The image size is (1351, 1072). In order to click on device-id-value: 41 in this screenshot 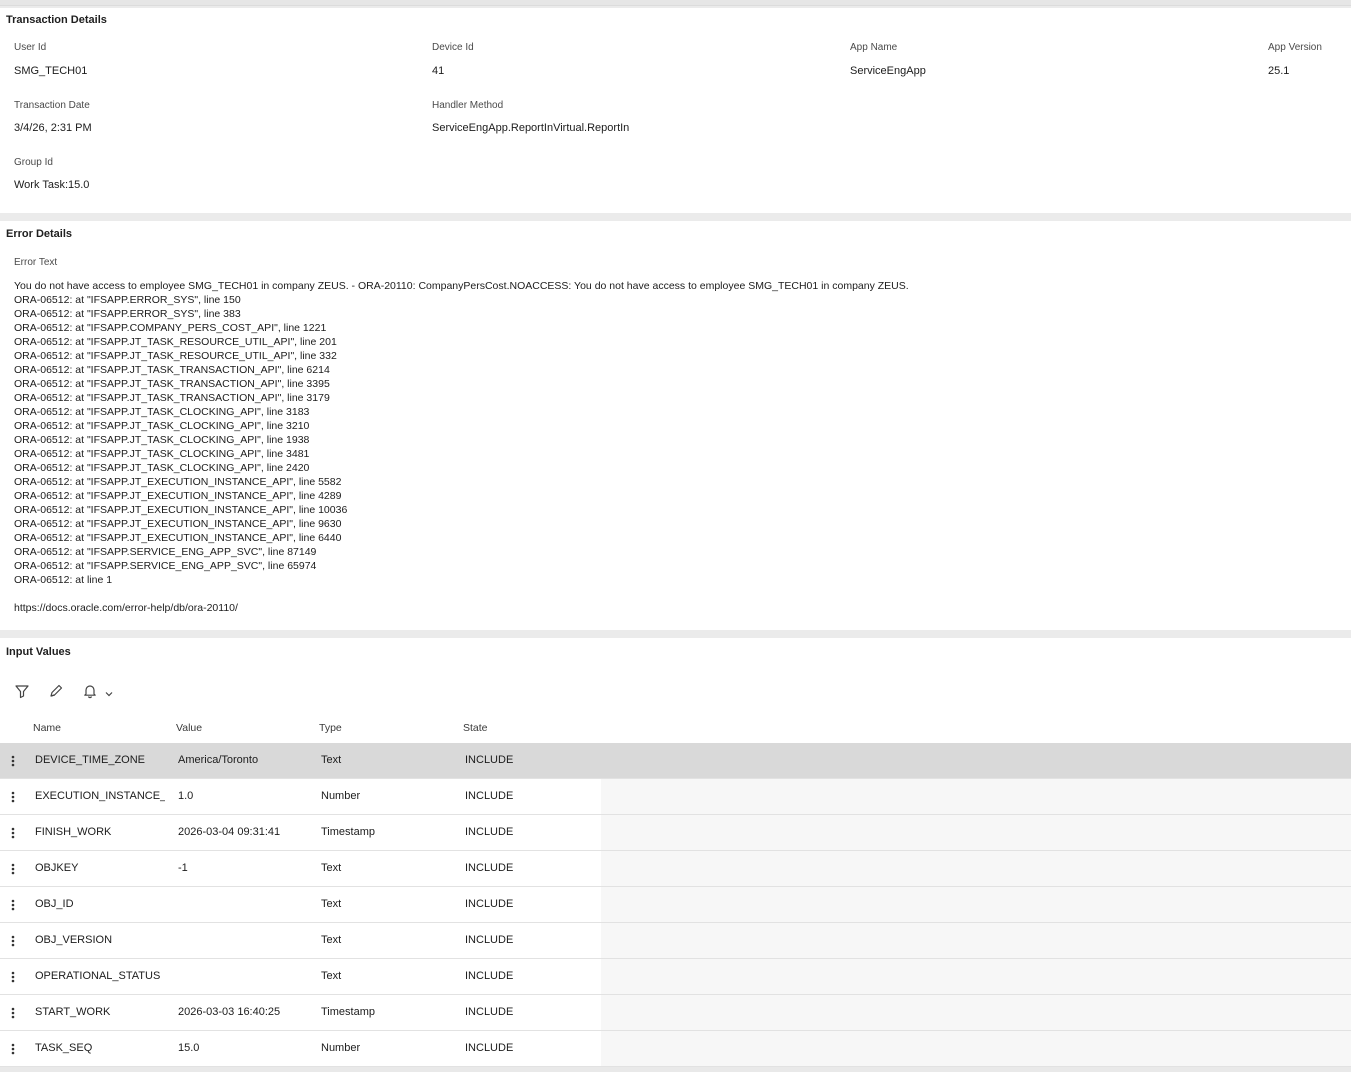, I will do `click(438, 71)`.